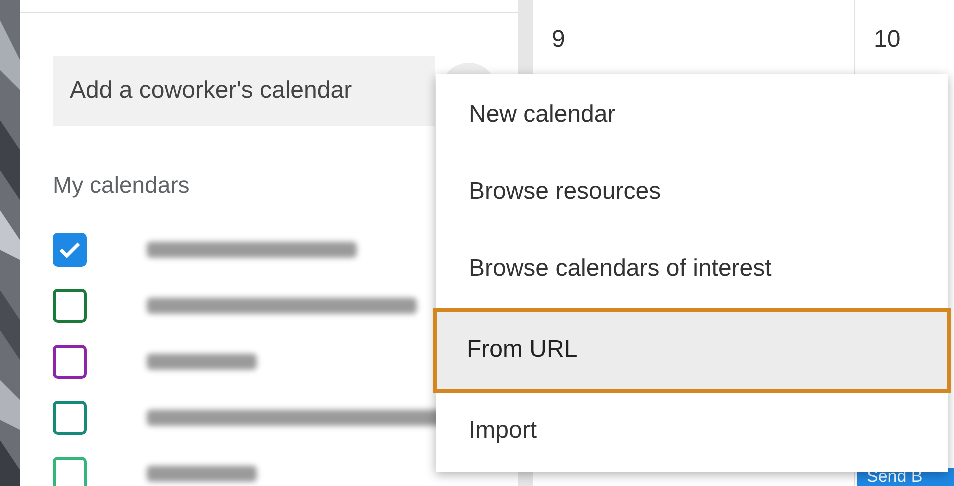 Image resolution: width=954 pixels, height=486 pixels. Describe the element at coordinates (692, 115) in the screenshot. I see `menu-item: New calendar` at that location.